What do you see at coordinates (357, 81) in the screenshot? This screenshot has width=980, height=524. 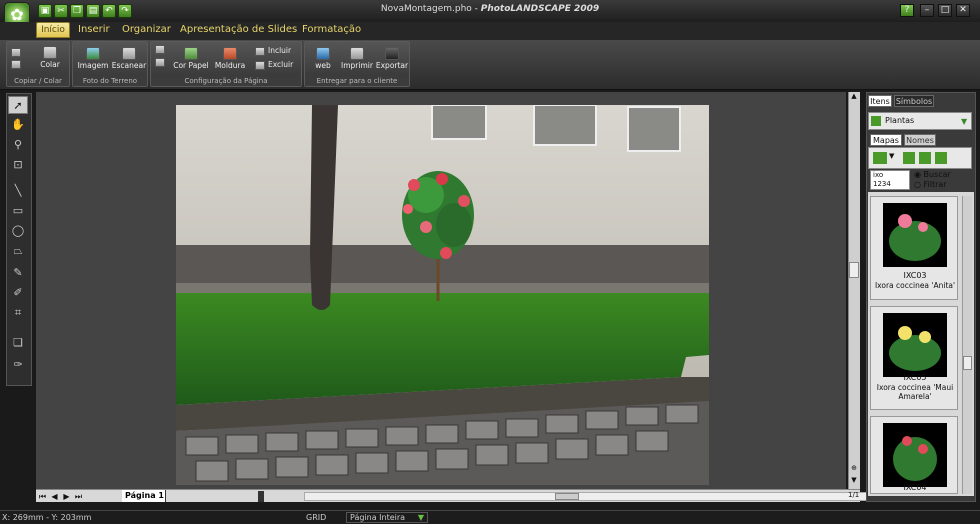 I see `group-label: Entregar para o cliente` at bounding box center [357, 81].